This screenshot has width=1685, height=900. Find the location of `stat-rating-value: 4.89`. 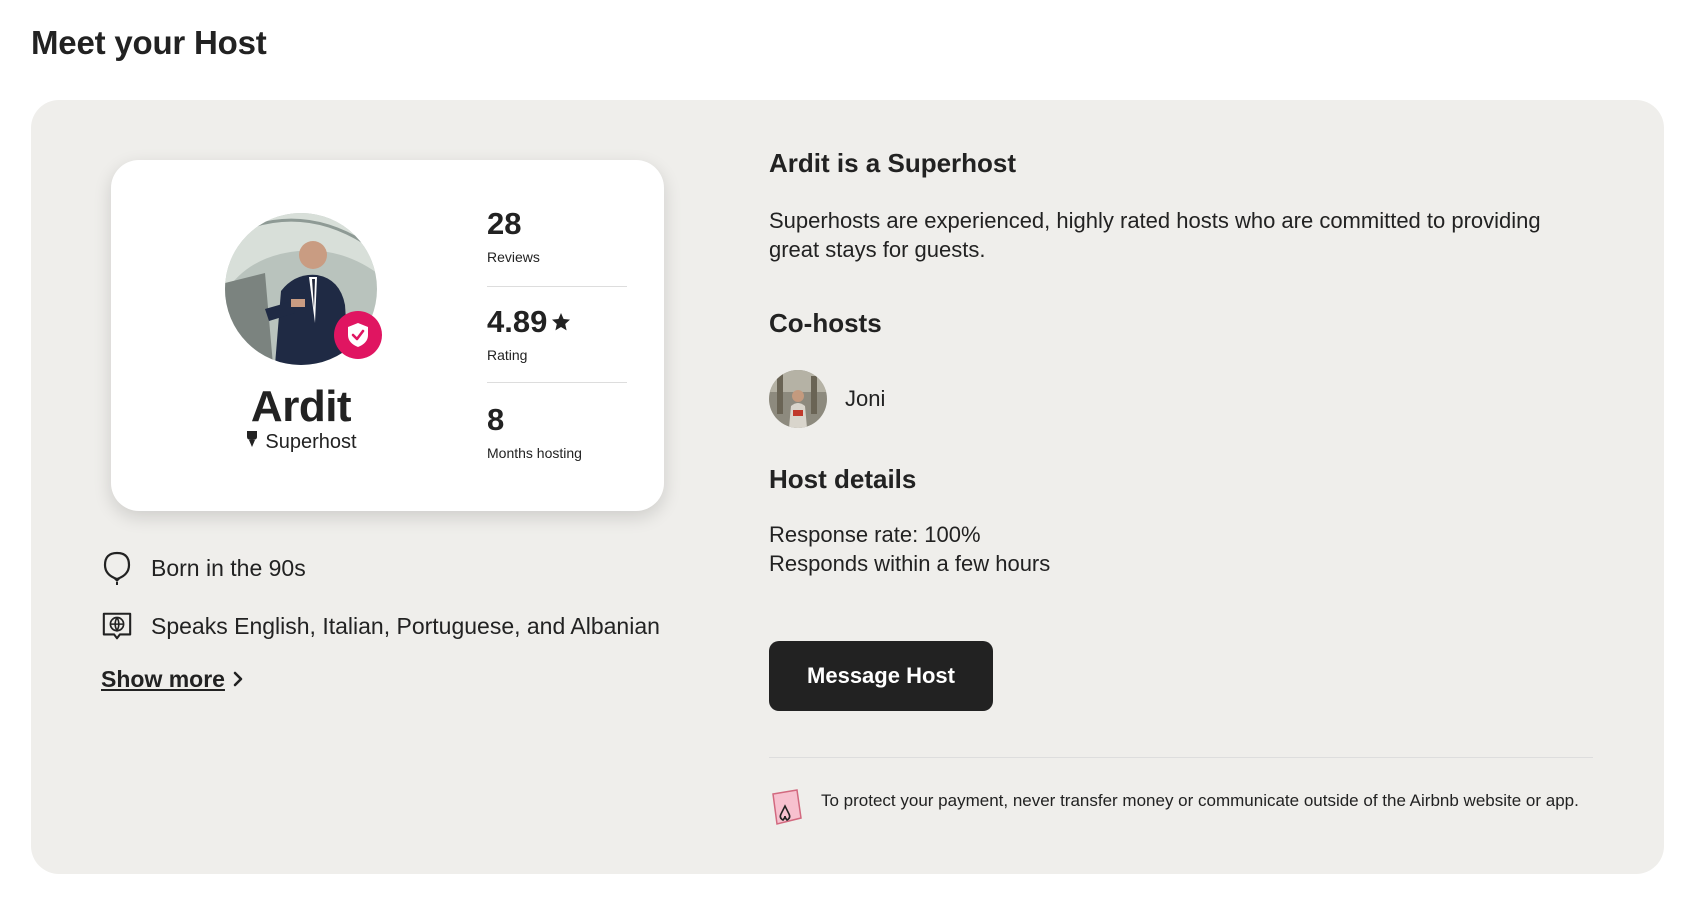

stat-rating-value: 4.89 is located at coordinates (517, 321).